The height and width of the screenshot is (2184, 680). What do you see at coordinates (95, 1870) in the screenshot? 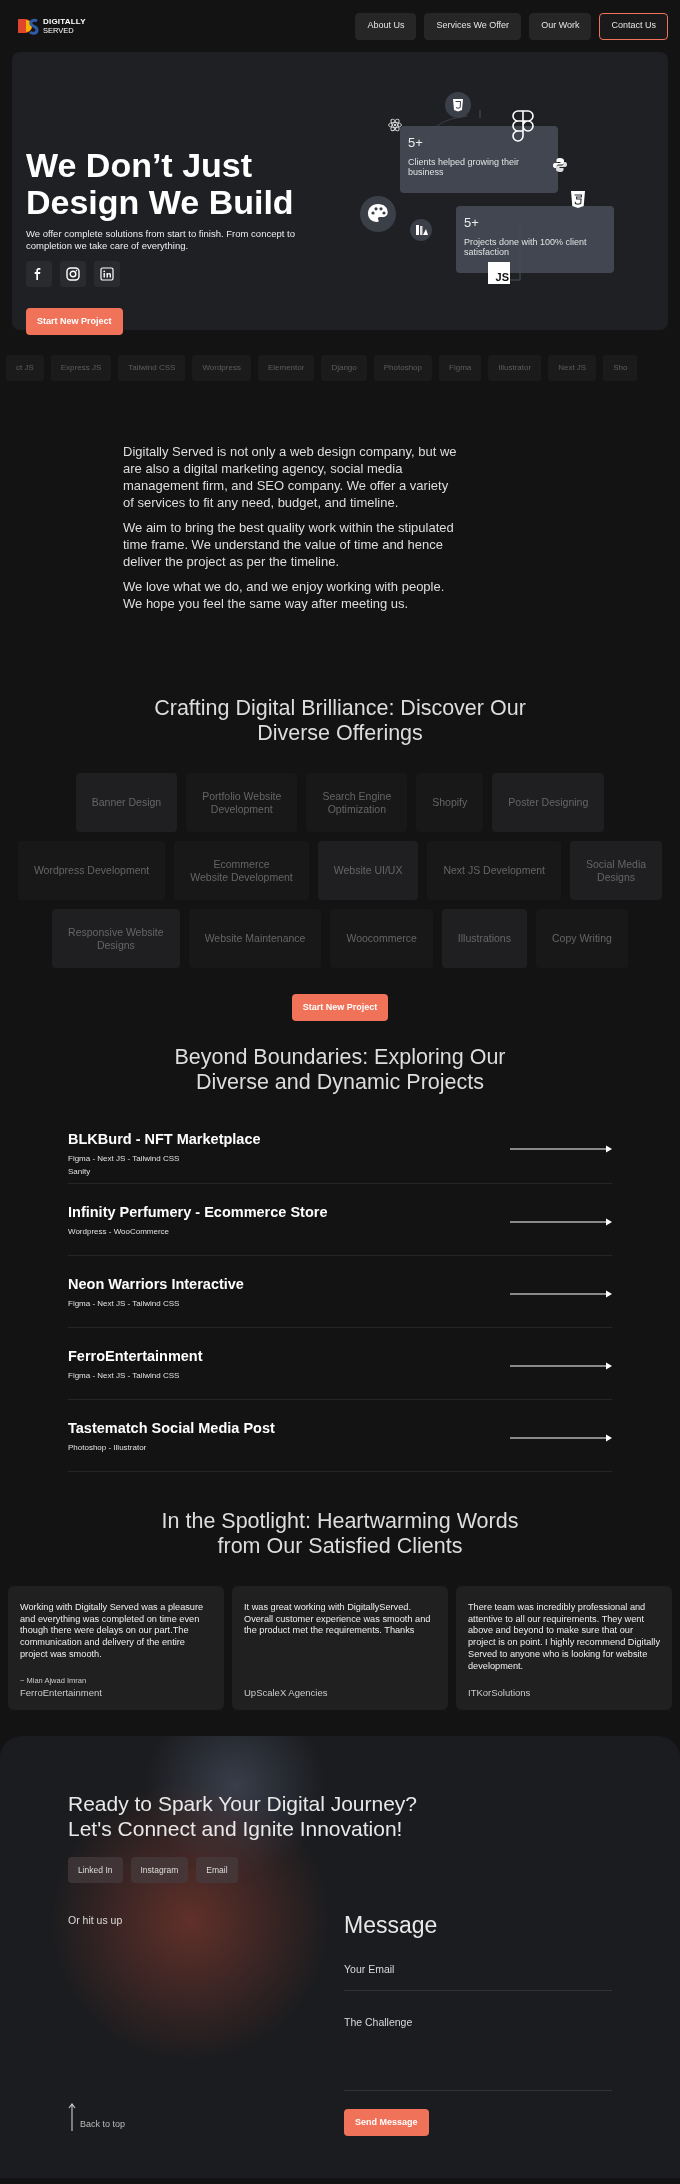
I see `contact-link: Linked In` at bounding box center [95, 1870].